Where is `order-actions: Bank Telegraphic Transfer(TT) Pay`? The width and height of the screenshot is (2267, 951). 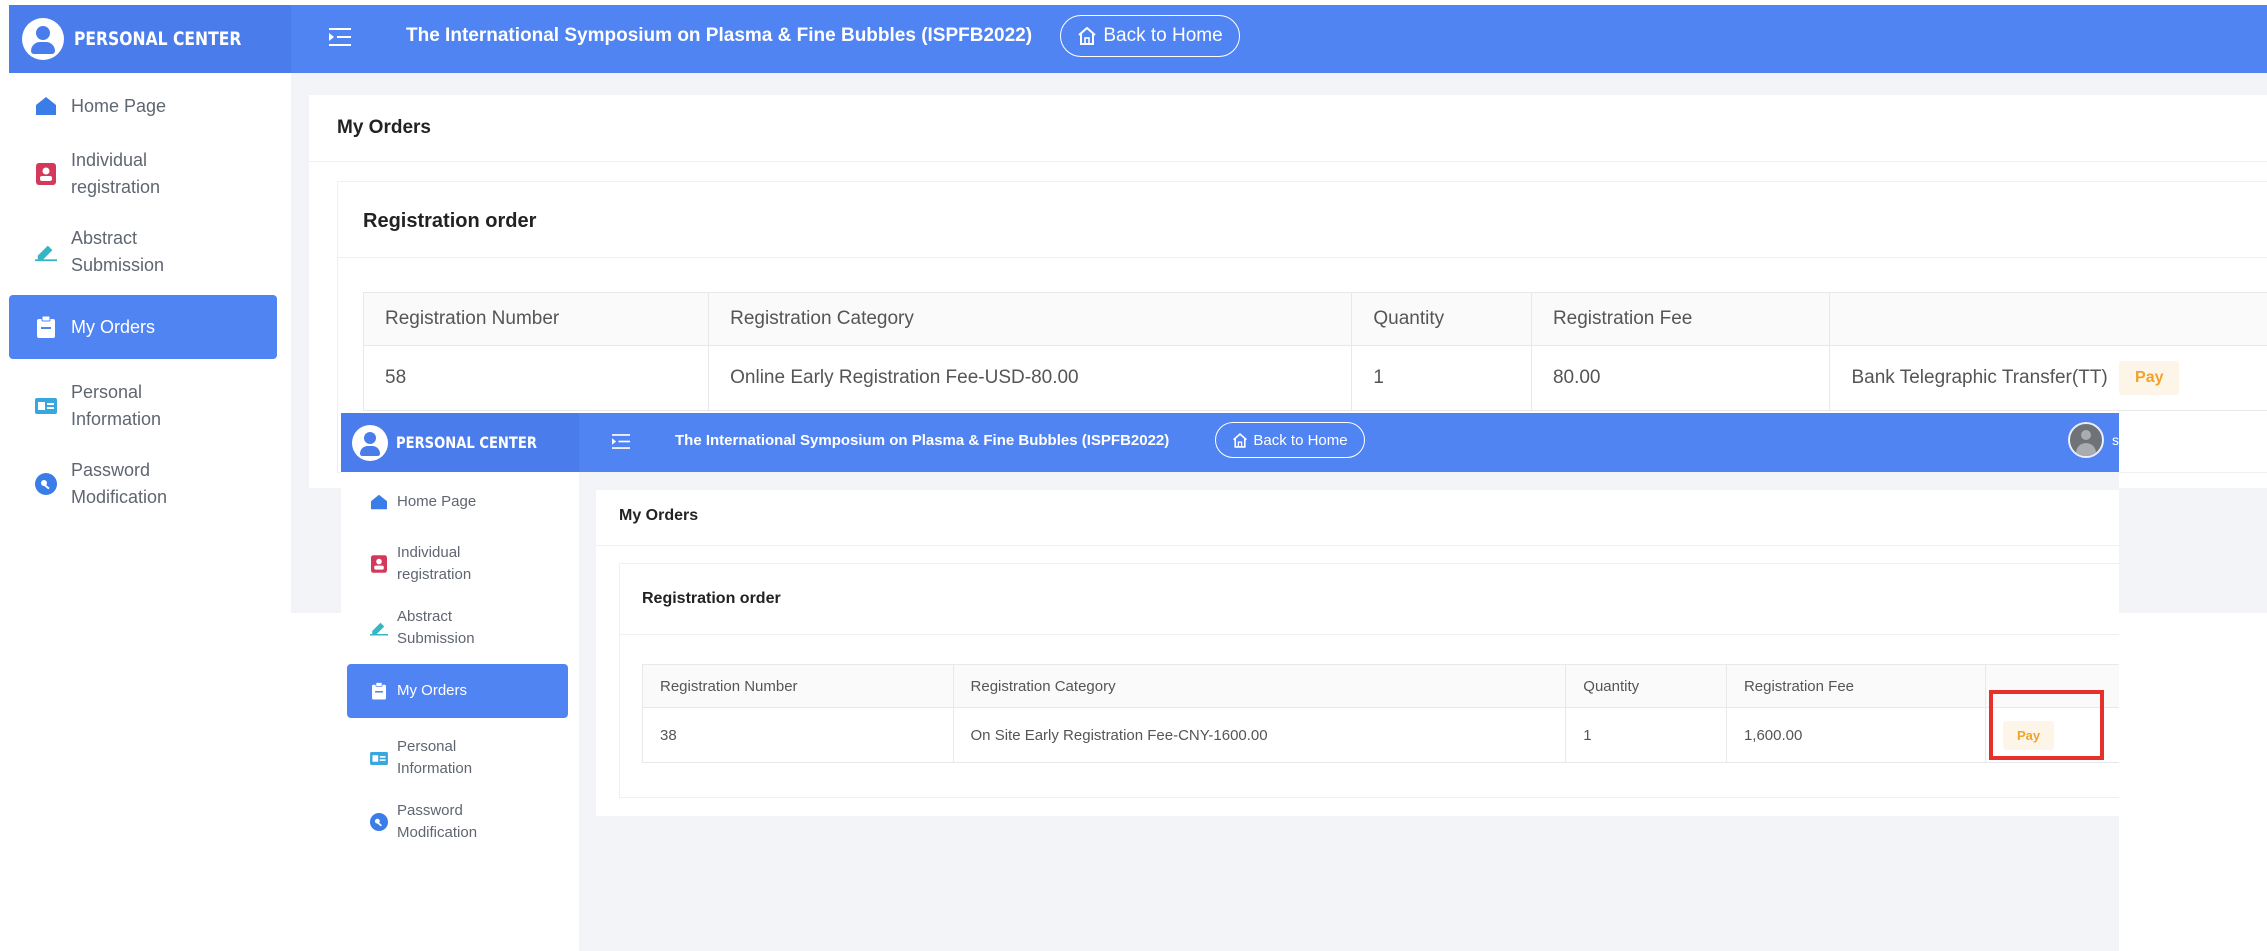
order-actions: Bank Telegraphic Transfer(TT) Pay is located at coordinates (2048, 378).